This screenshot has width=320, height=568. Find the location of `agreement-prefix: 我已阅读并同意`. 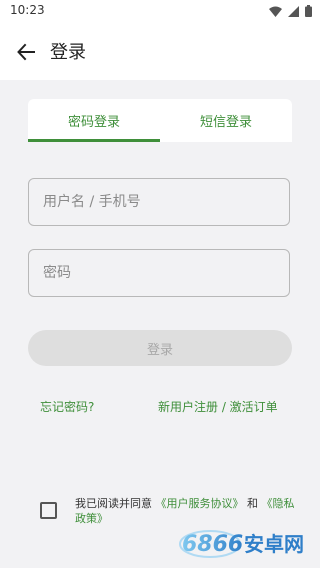

agreement-prefix: 我已阅读并同意 is located at coordinates (113, 503).